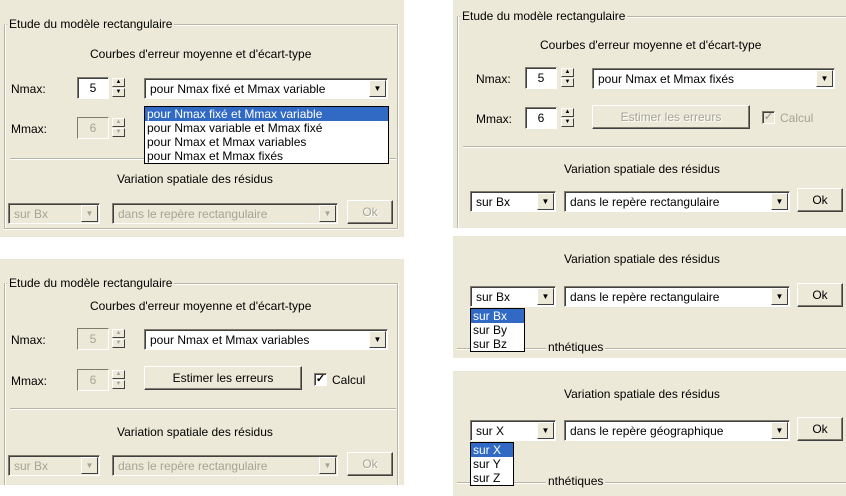 The image size is (846, 496). Describe the element at coordinates (266, 128) in the screenshot. I see `option-nmax-variable-mmax-fixe: pour Nmax variable et Mmax fixé` at that location.